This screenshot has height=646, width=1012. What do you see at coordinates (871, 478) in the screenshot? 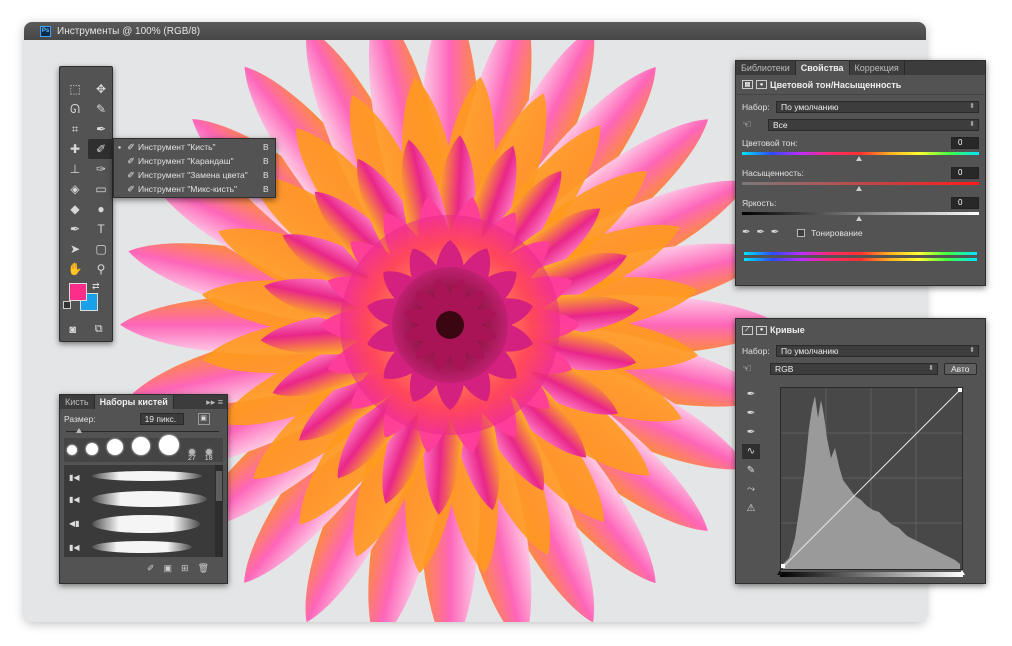
I see `curves-graph` at bounding box center [871, 478].